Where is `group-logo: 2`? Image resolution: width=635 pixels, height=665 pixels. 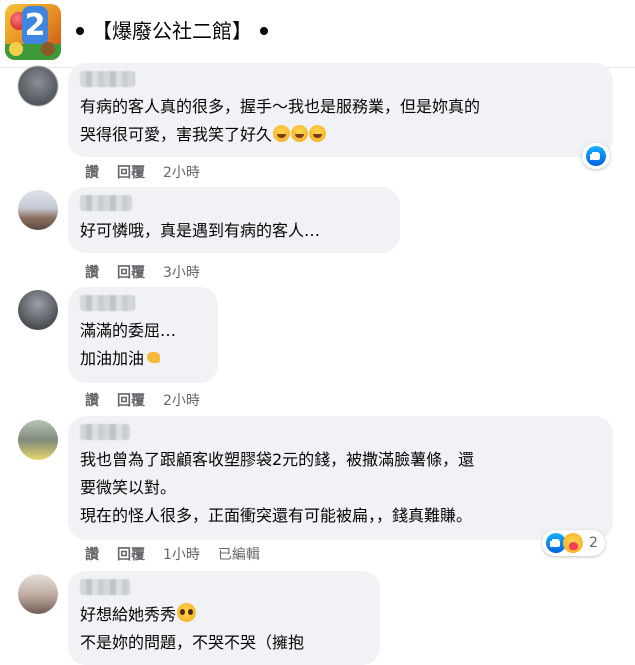
group-logo: 2 is located at coordinates (33, 32).